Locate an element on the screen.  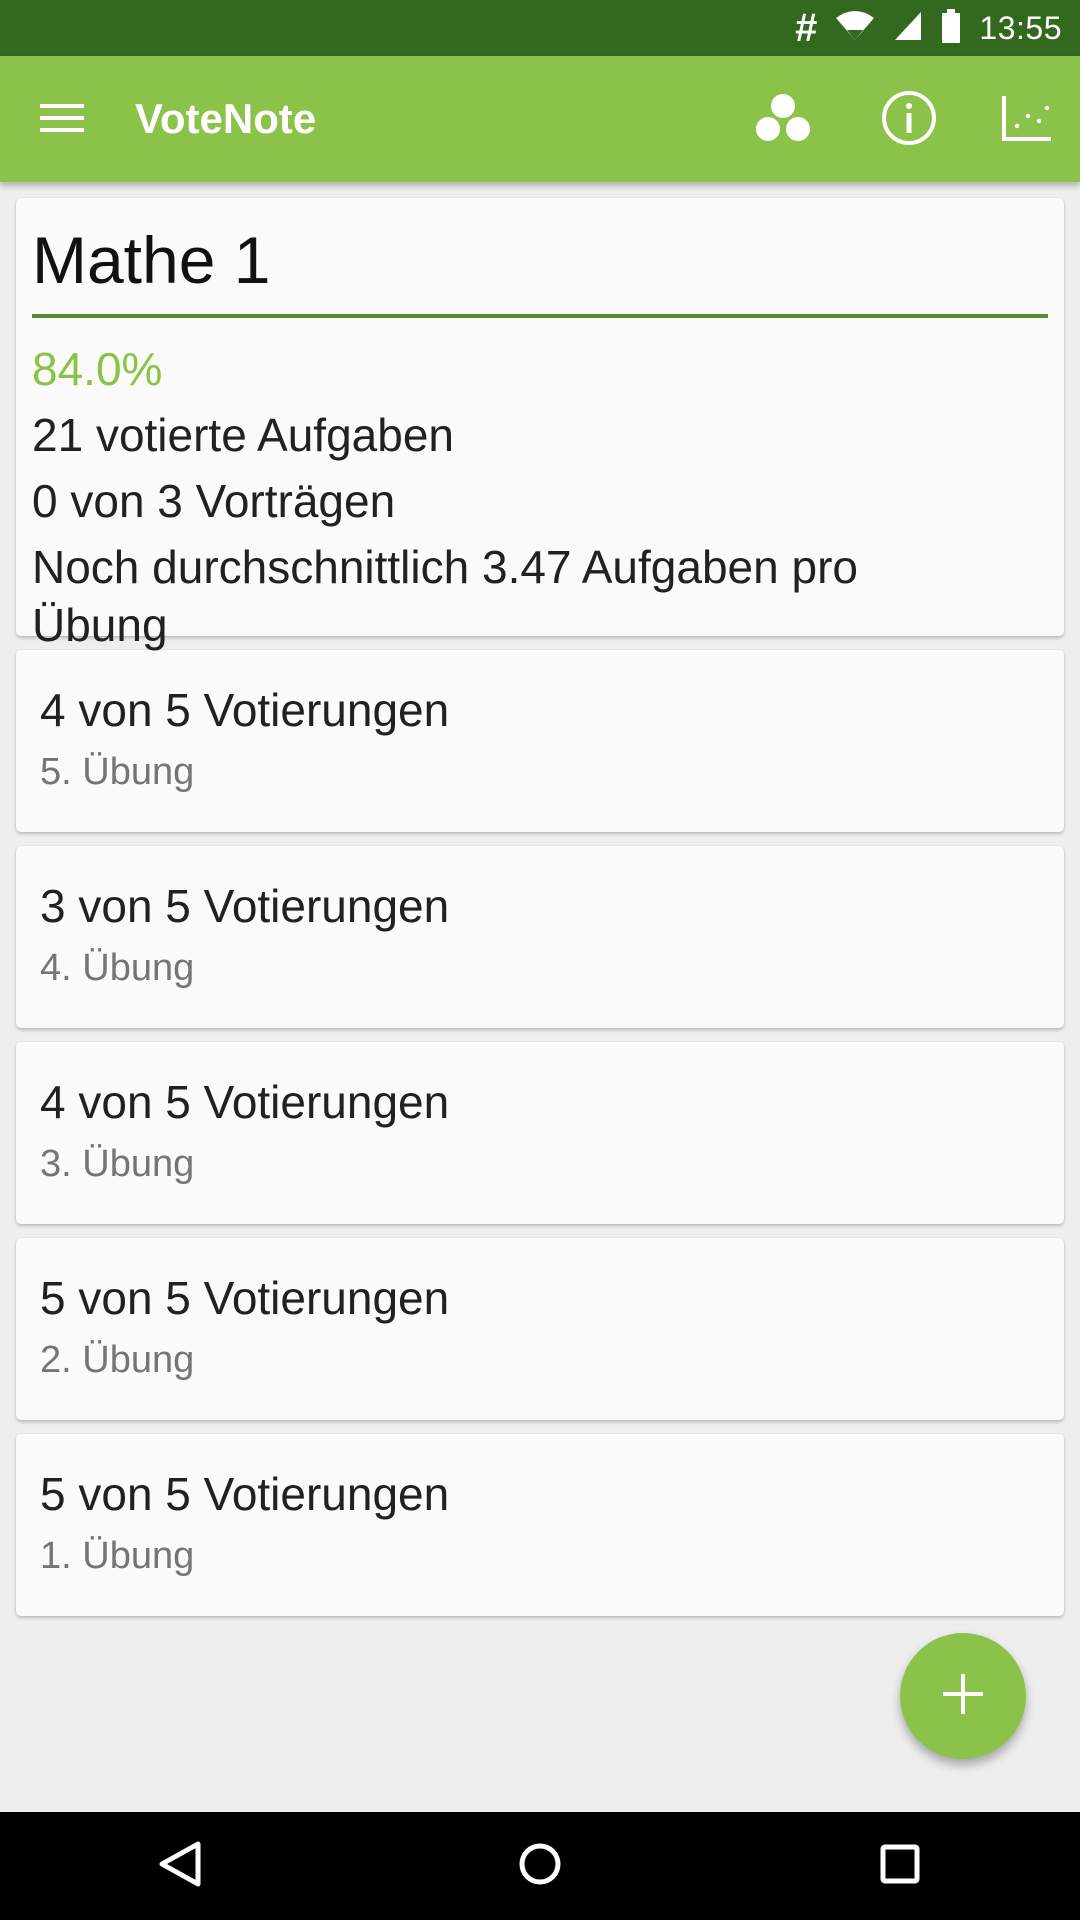
home-icon is located at coordinates (540, 1866).